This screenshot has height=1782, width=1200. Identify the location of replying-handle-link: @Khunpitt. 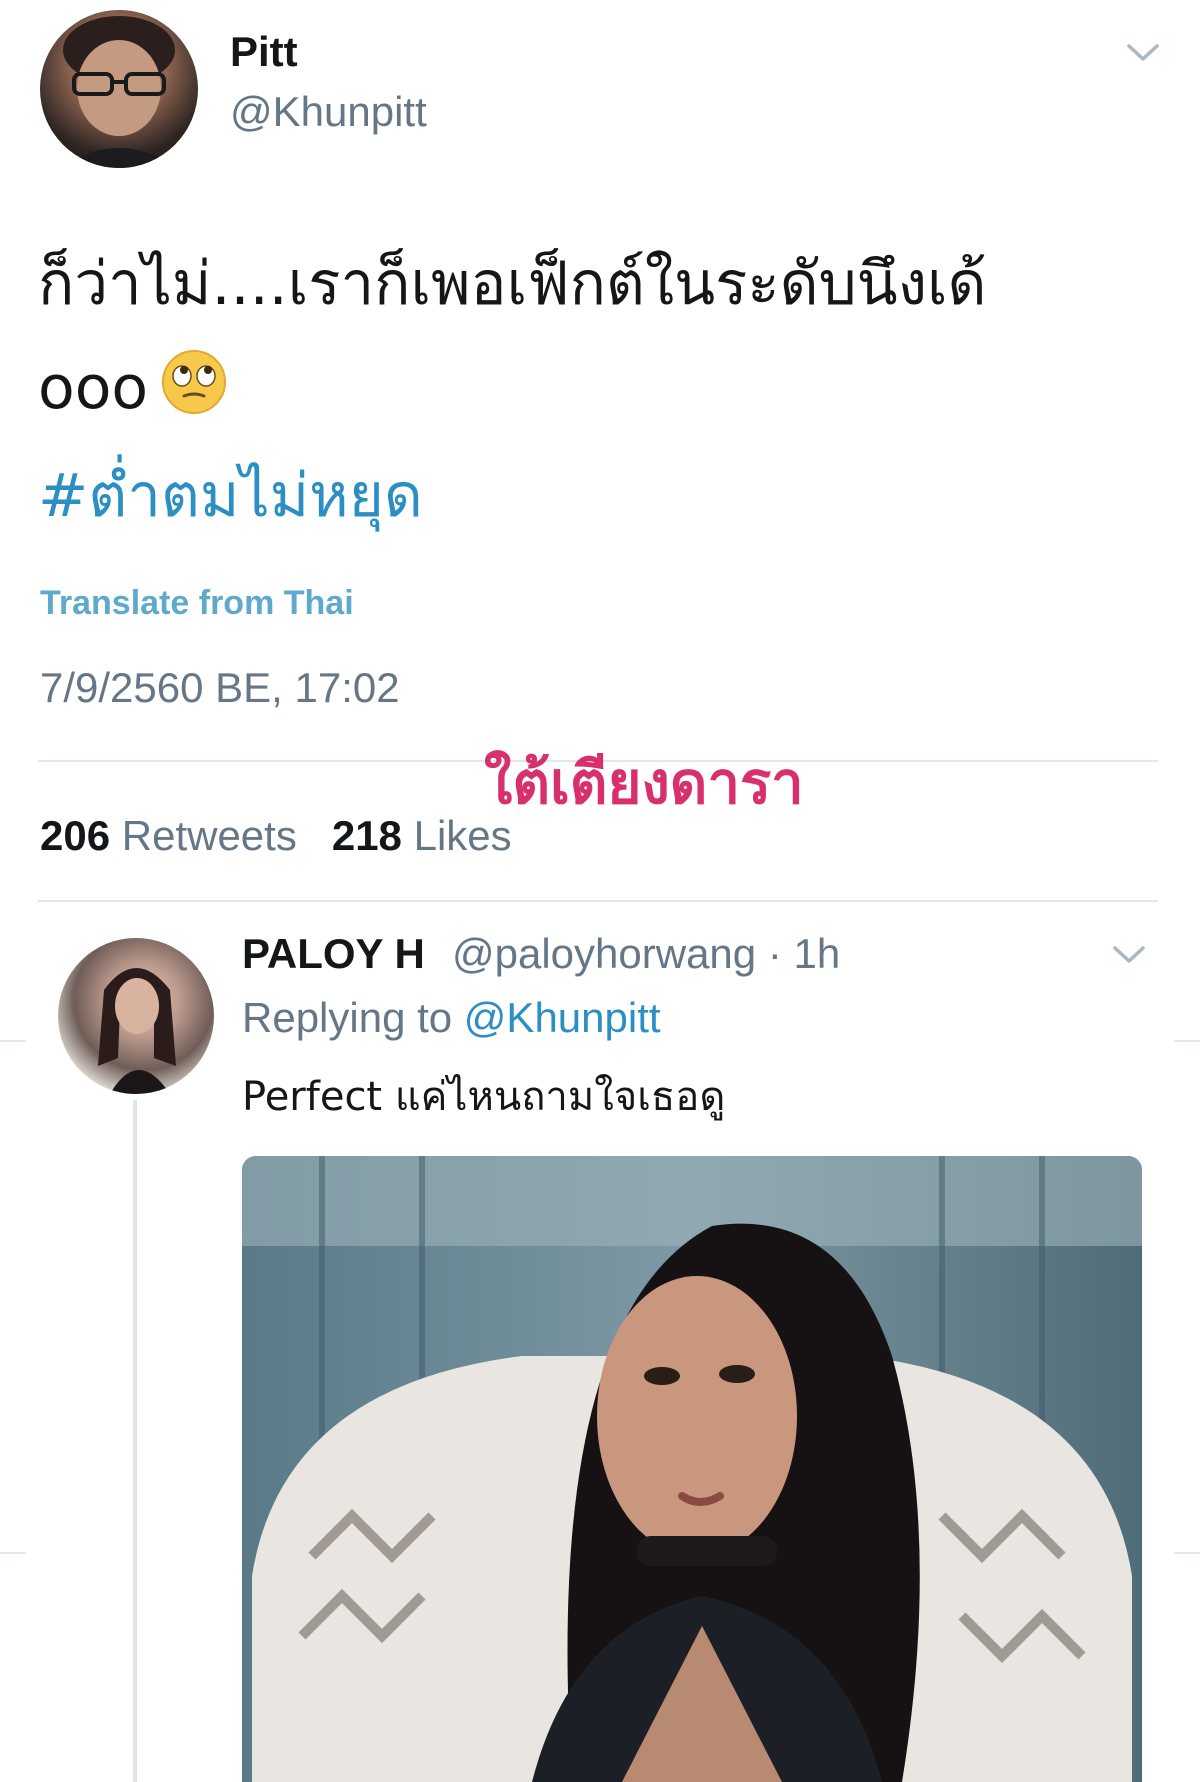
(562, 1017).